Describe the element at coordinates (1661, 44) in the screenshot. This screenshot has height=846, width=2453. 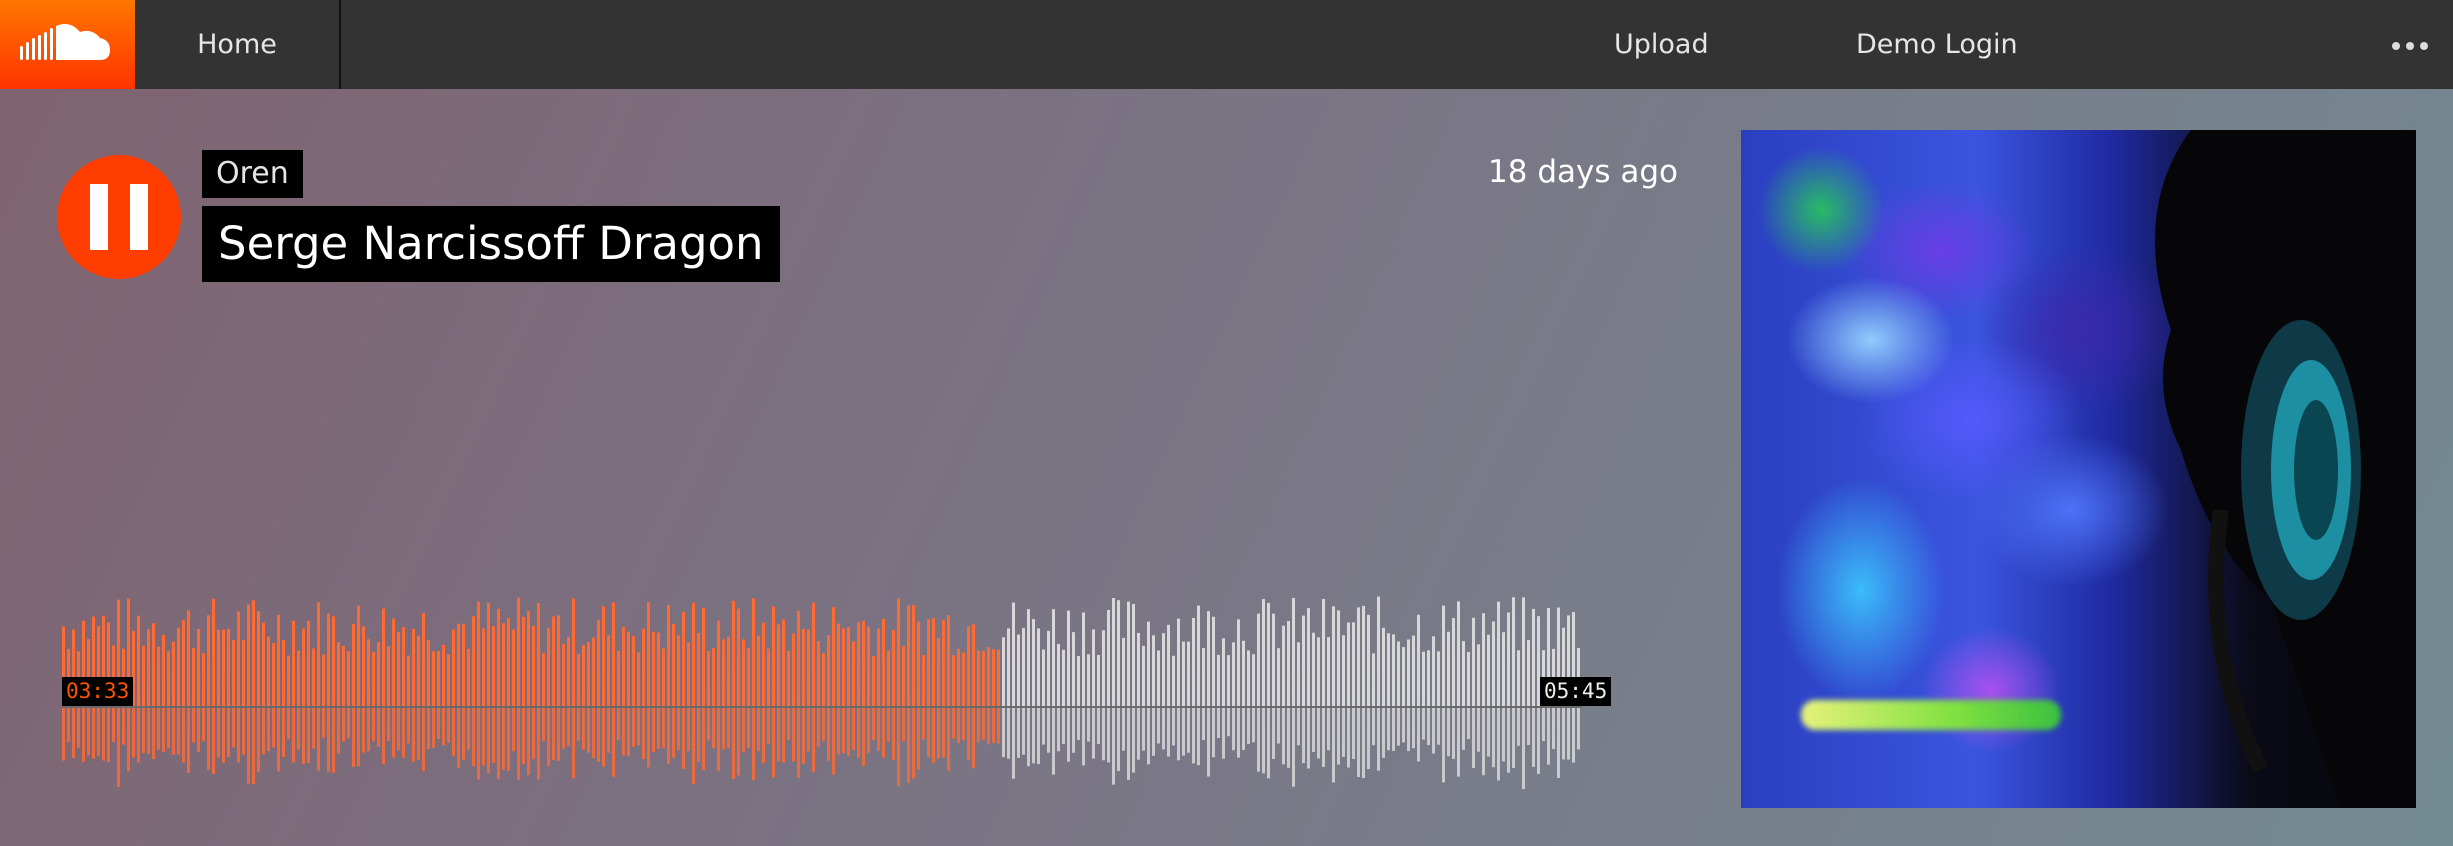
I see `nav-upload-link: Upload` at that location.